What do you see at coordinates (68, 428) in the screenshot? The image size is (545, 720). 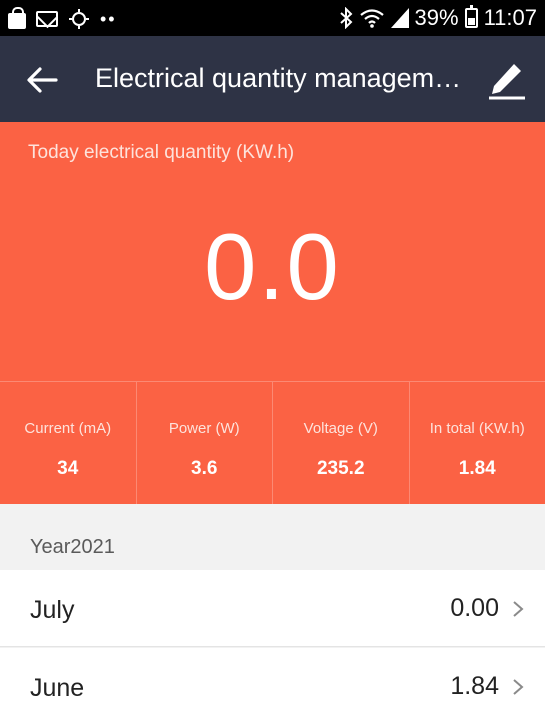 I see `stat-label: Current (mA)` at bounding box center [68, 428].